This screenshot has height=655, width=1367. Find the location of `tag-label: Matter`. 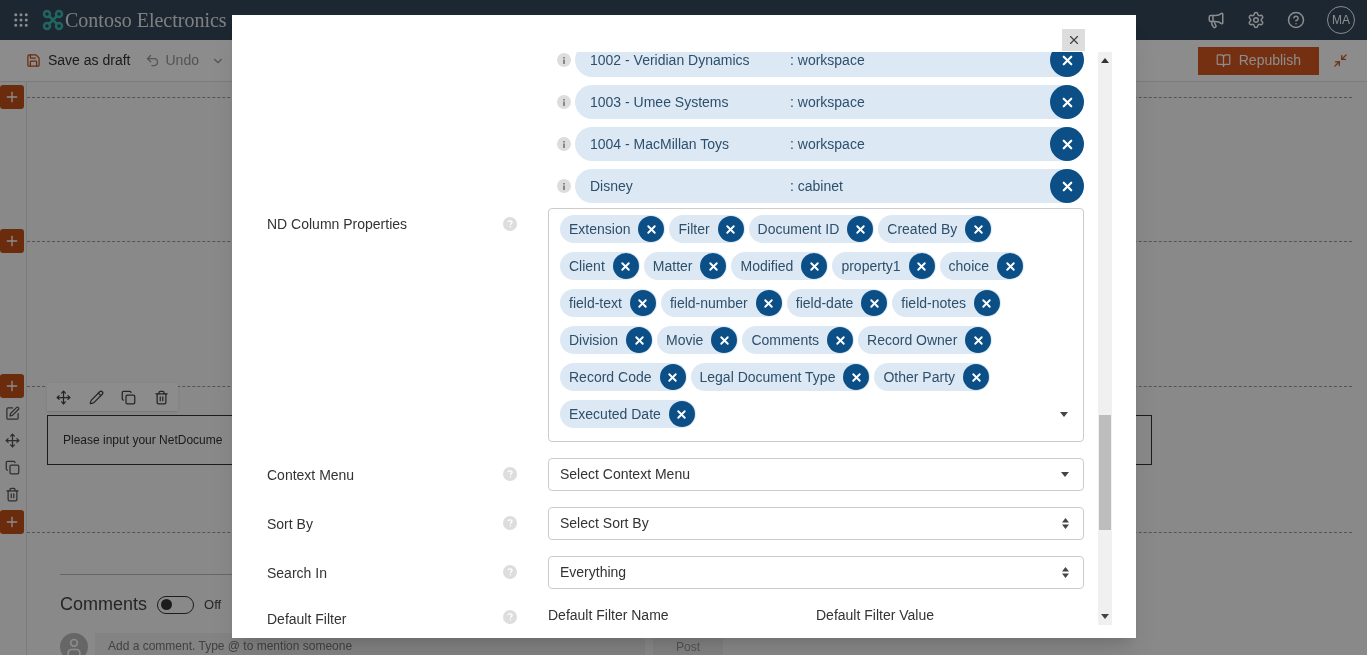

tag-label: Matter is located at coordinates (672, 266).